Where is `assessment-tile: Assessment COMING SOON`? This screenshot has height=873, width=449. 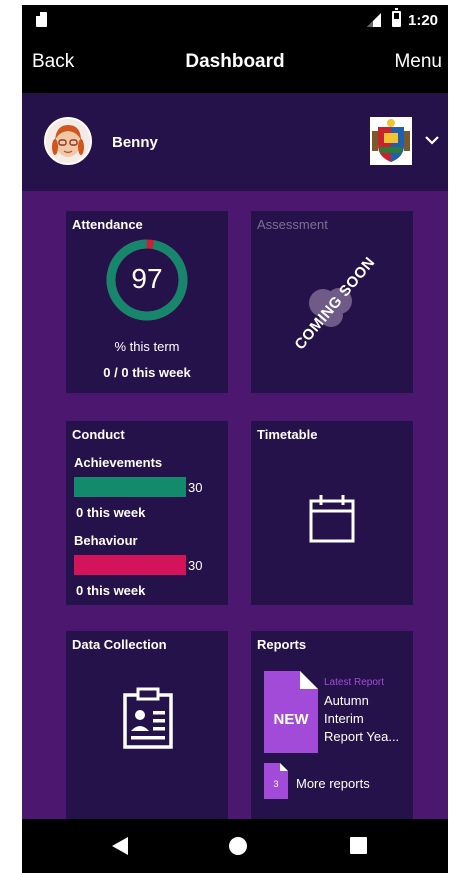 assessment-tile: Assessment COMING SOON is located at coordinates (332, 302).